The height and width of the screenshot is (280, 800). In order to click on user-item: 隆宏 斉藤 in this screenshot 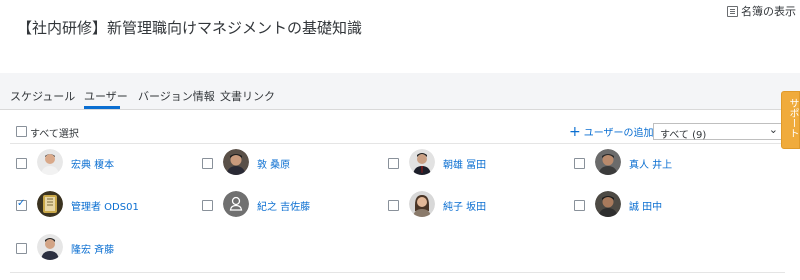, I will do `click(106, 248)`.